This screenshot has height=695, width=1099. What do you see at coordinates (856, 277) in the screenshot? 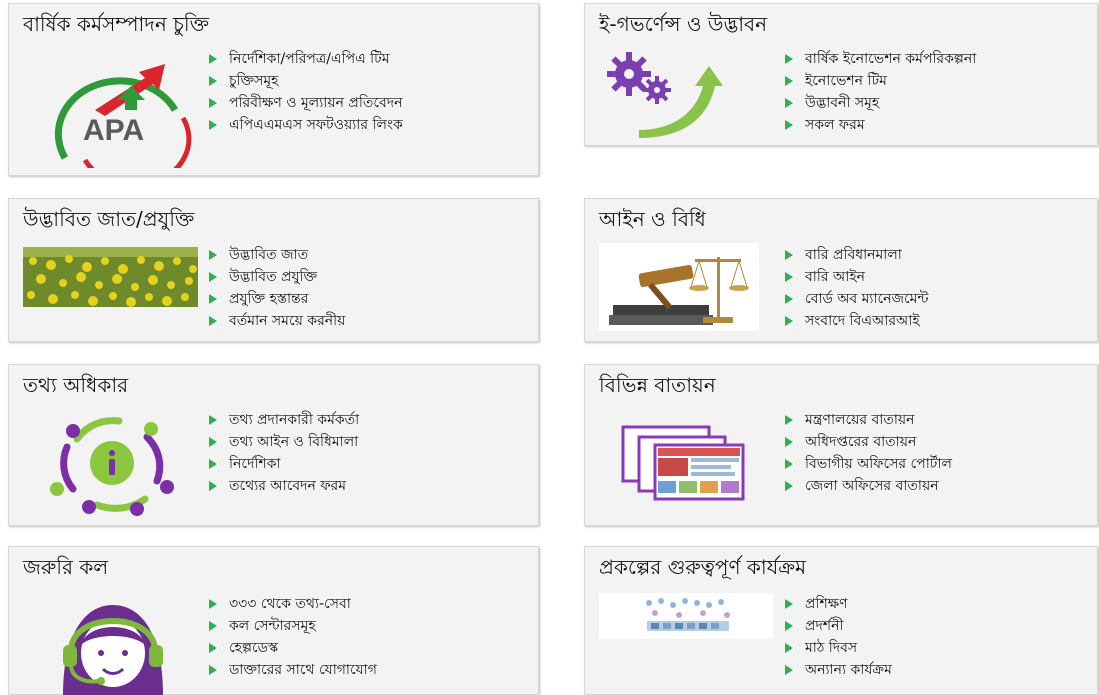
I see `list-item: বারি আইন` at bounding box center [856, 277].